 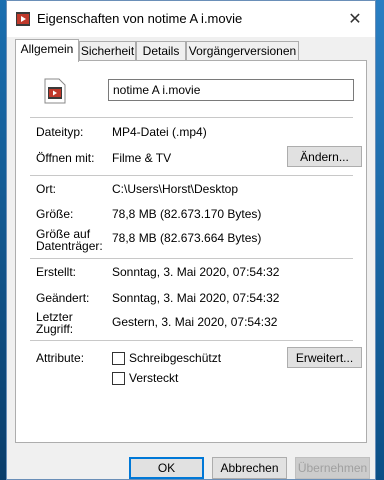 I want to click on ort-value: C:\Users\Horst\Desktop, so click(x=175, y=189).